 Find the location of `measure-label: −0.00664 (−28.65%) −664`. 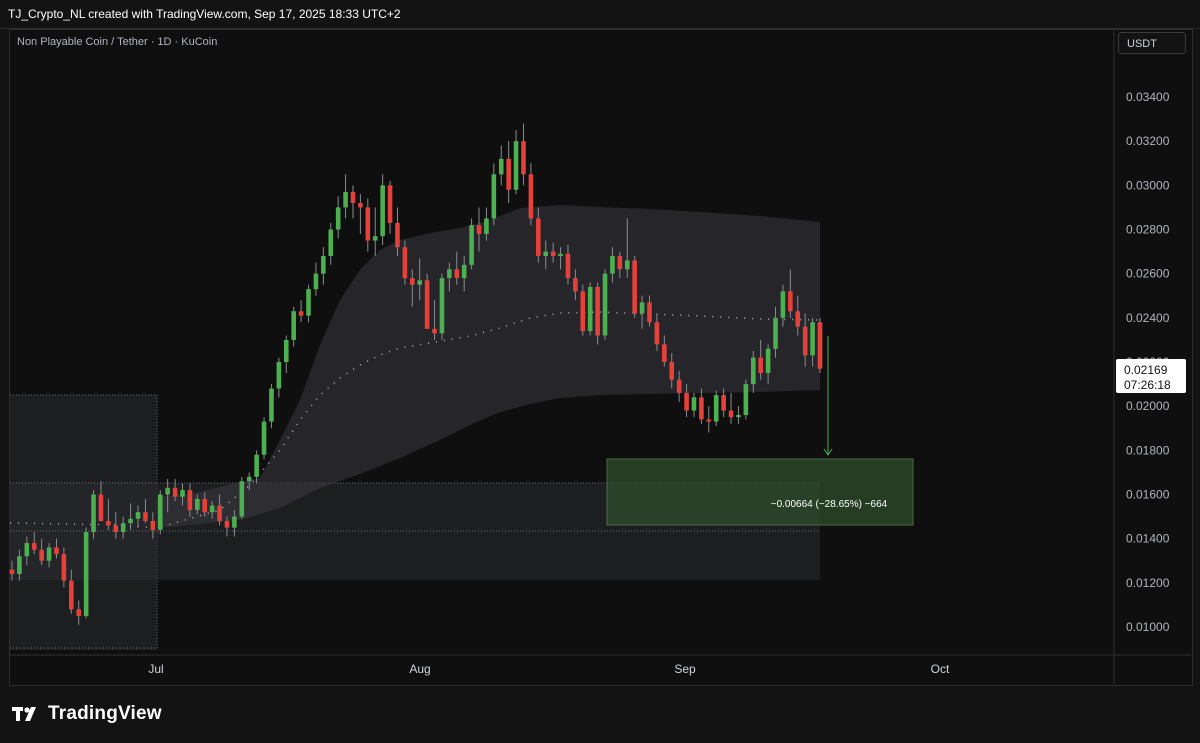

measure-label: −0.00664 (−28.65%) −664 is located at coordinates (829, 504).